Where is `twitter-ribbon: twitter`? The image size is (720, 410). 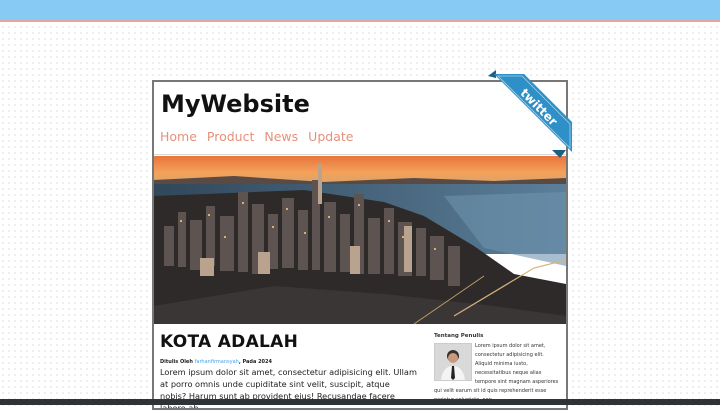 twitter-ribbon: twitter is located at coordinates (530, 114).